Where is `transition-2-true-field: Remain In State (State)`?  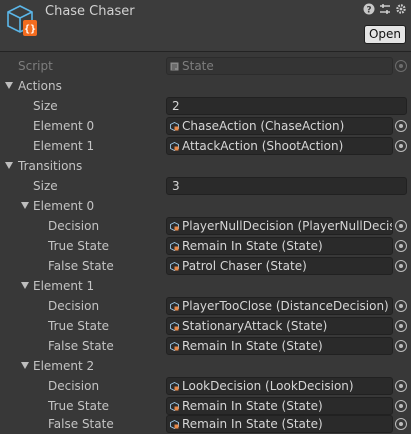 transition-2-true-field: Remain In State (State) is located at coordinates (279, 406).